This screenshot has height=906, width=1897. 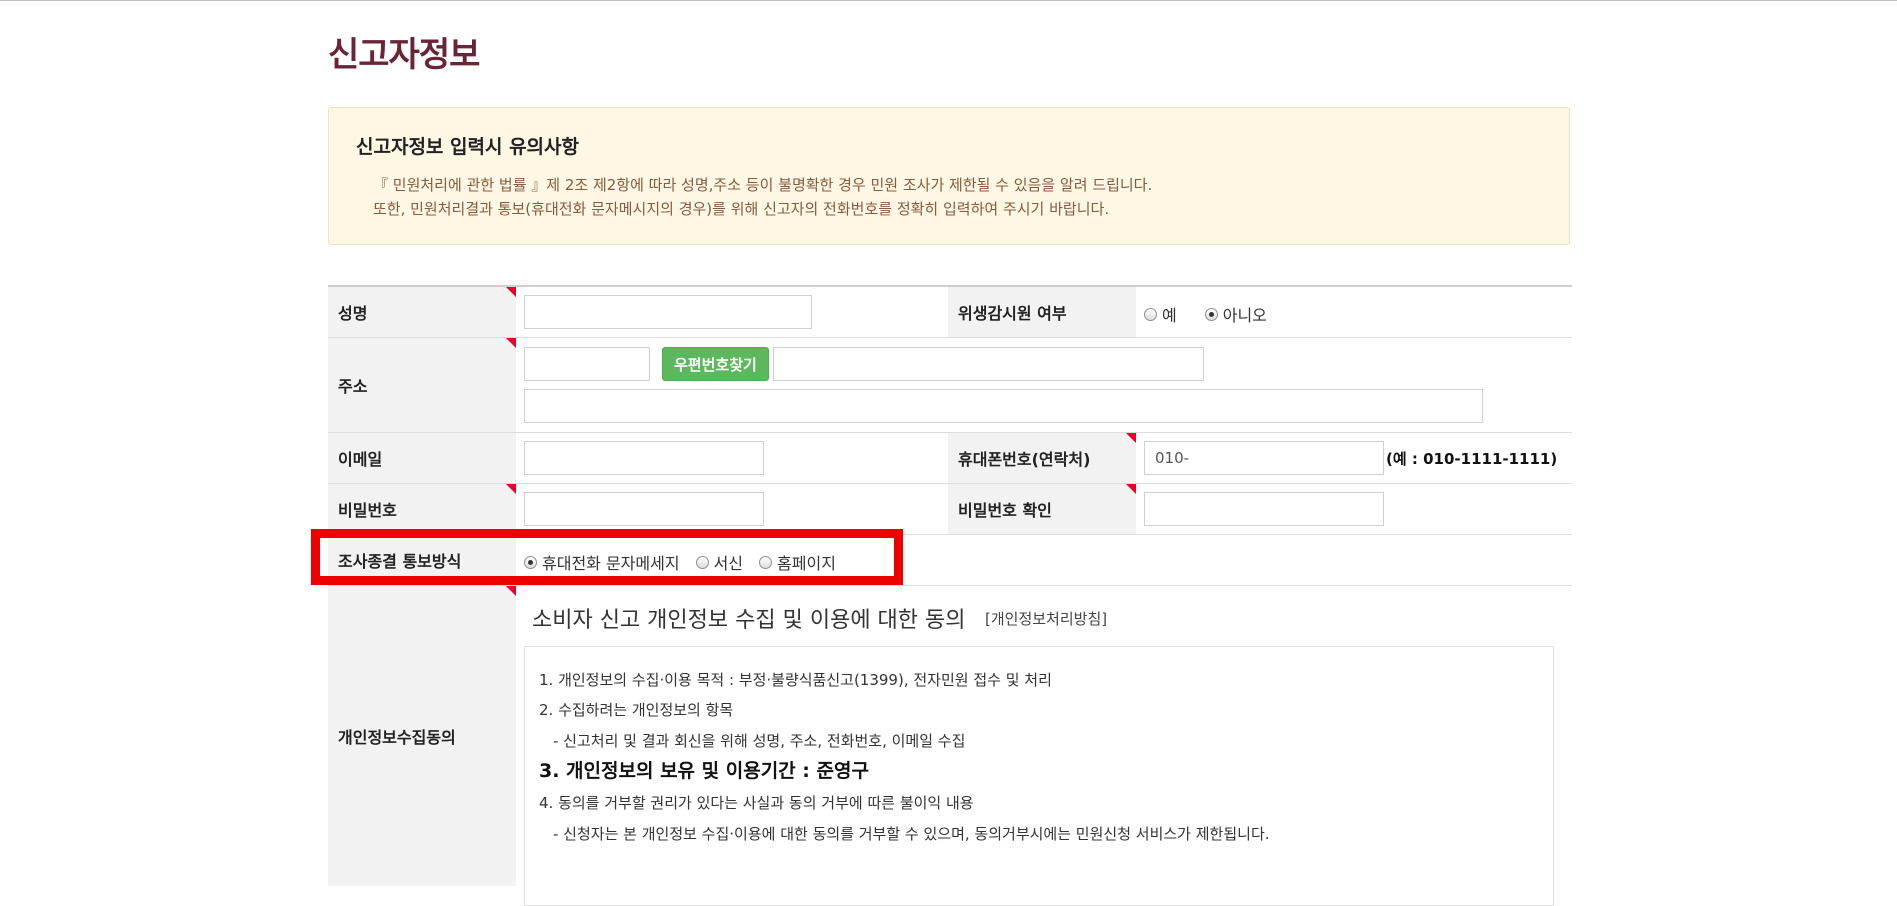 What do you see at coordinates (644, 509) in the screenshot?
I see `password-input` at bounding box center [644, 509].